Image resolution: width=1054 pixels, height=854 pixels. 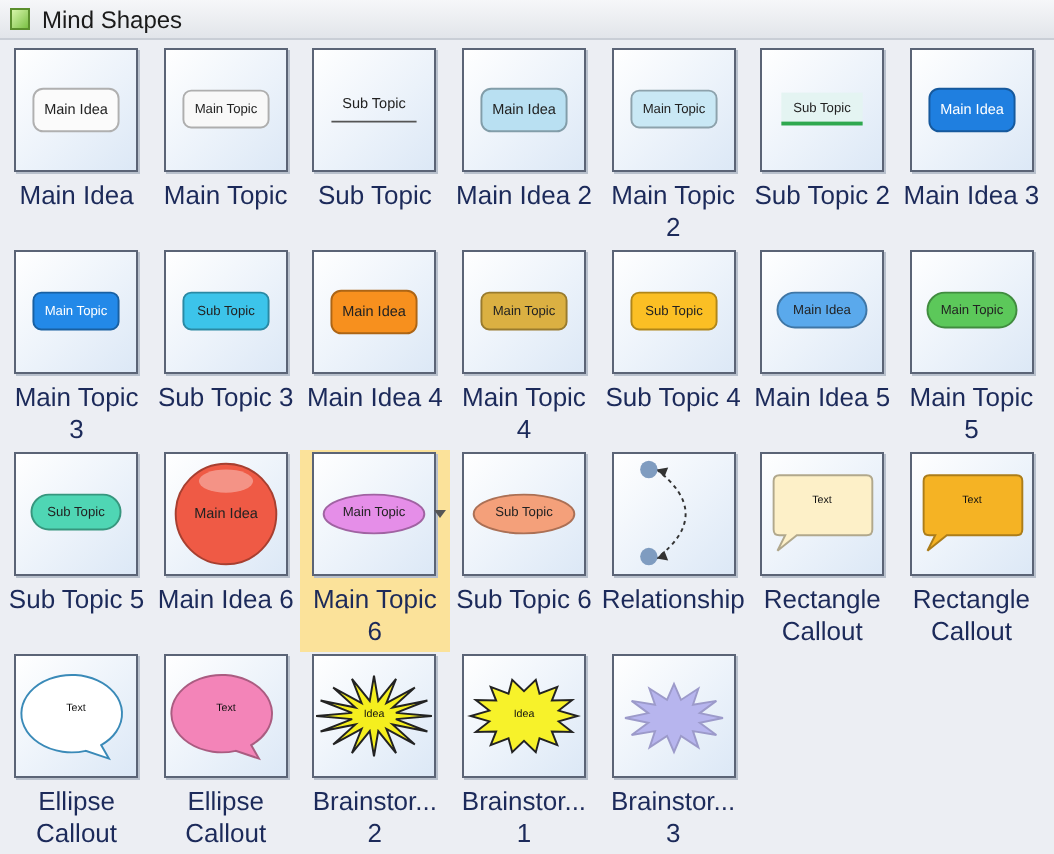 What do you see at coordinates (225, 600) in the screenshot?
I see `shape-label: Main Idea 6` at bounding box center [225, 600].